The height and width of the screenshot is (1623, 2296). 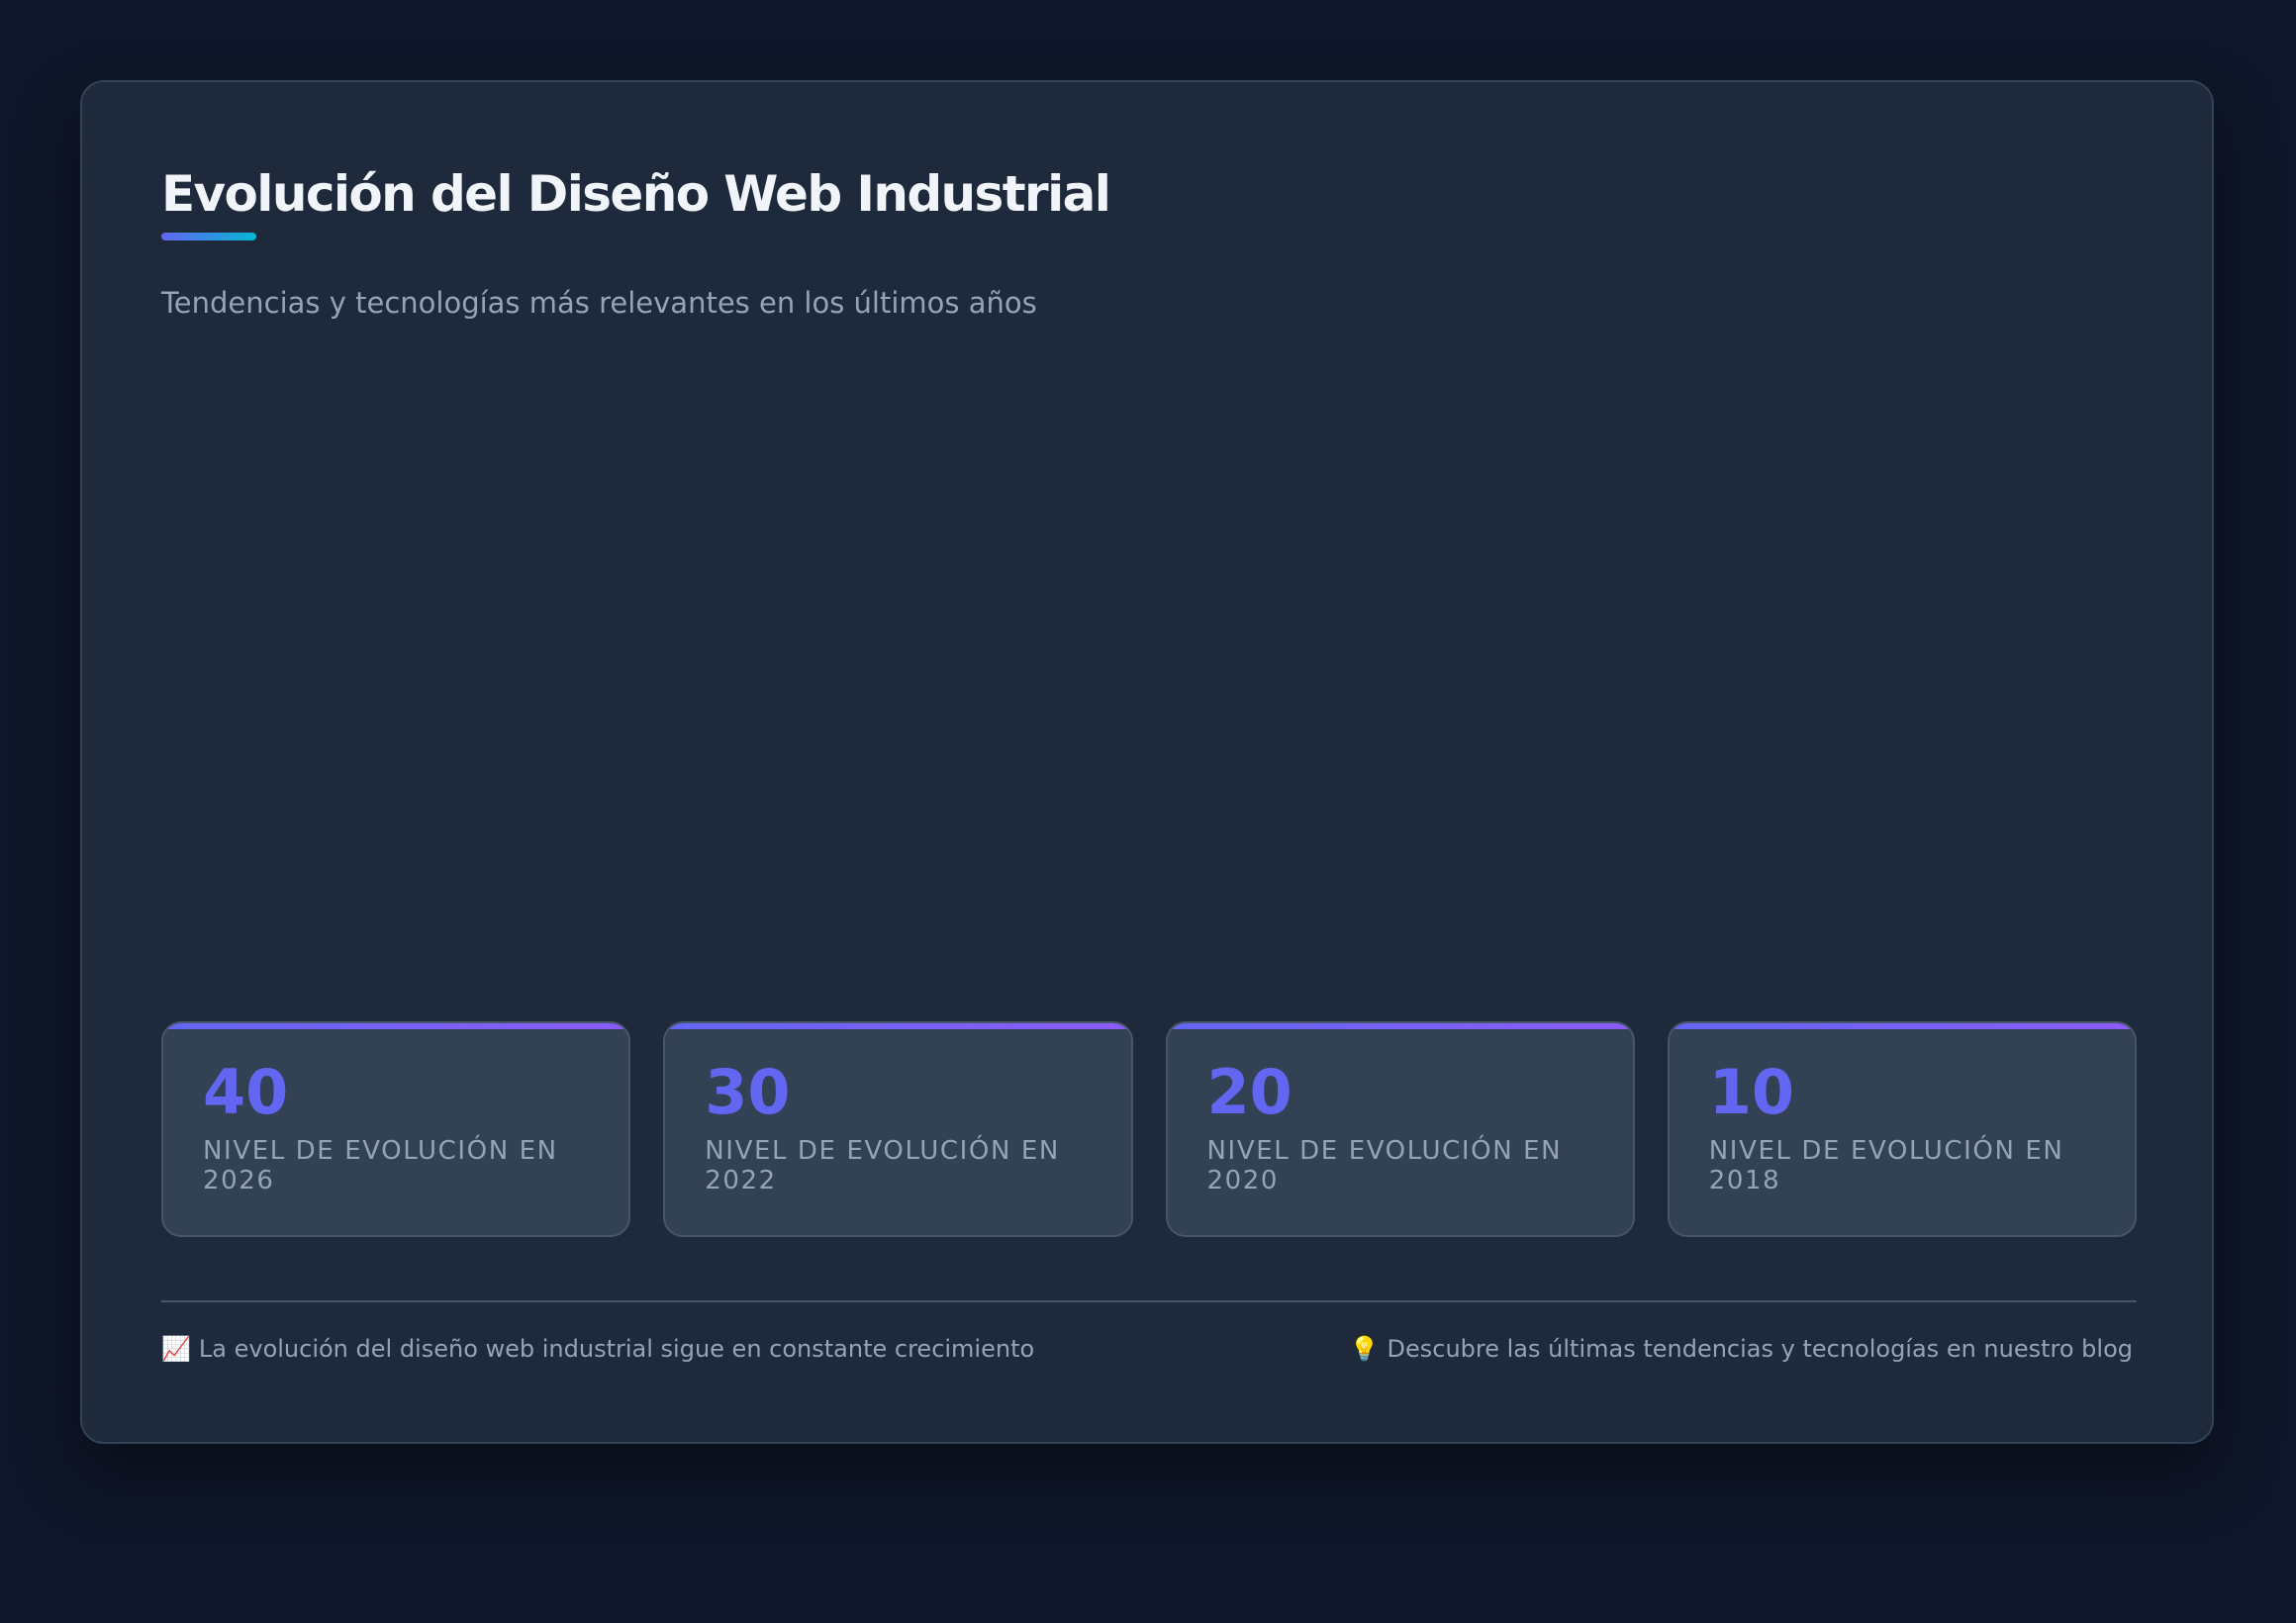 What do you see at coordinates (246, 1092) in the screenshot?
I see `stat-value: 40` at bounding box center [246, 1092].